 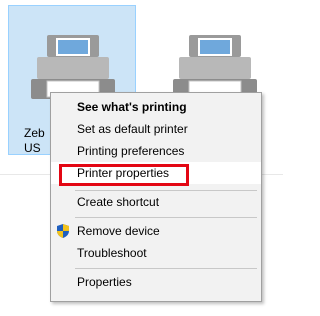 I want to click on menu-item-see-whats-printing: See what's printing, so click(x=156, y=107).